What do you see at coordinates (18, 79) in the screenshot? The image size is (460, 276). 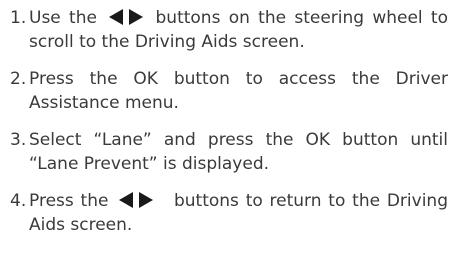 I see `step-number: 2.` at bounding box center [18, 79].